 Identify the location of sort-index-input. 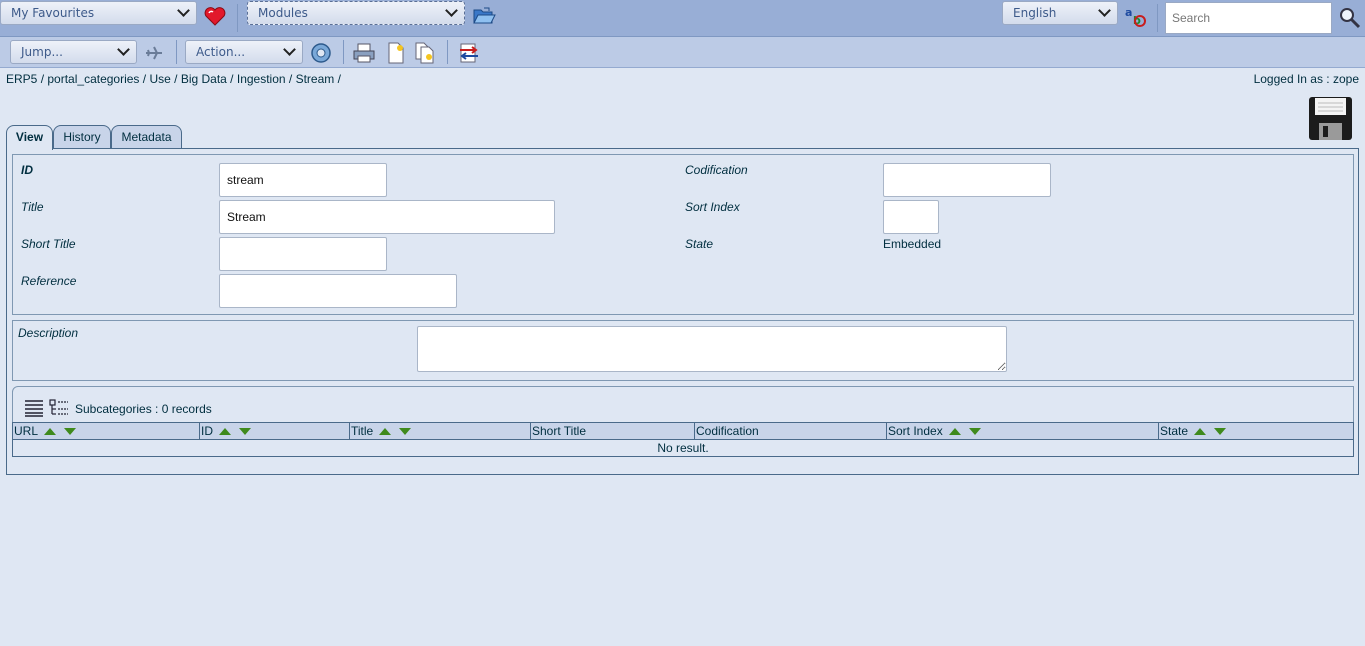
(911, 217).